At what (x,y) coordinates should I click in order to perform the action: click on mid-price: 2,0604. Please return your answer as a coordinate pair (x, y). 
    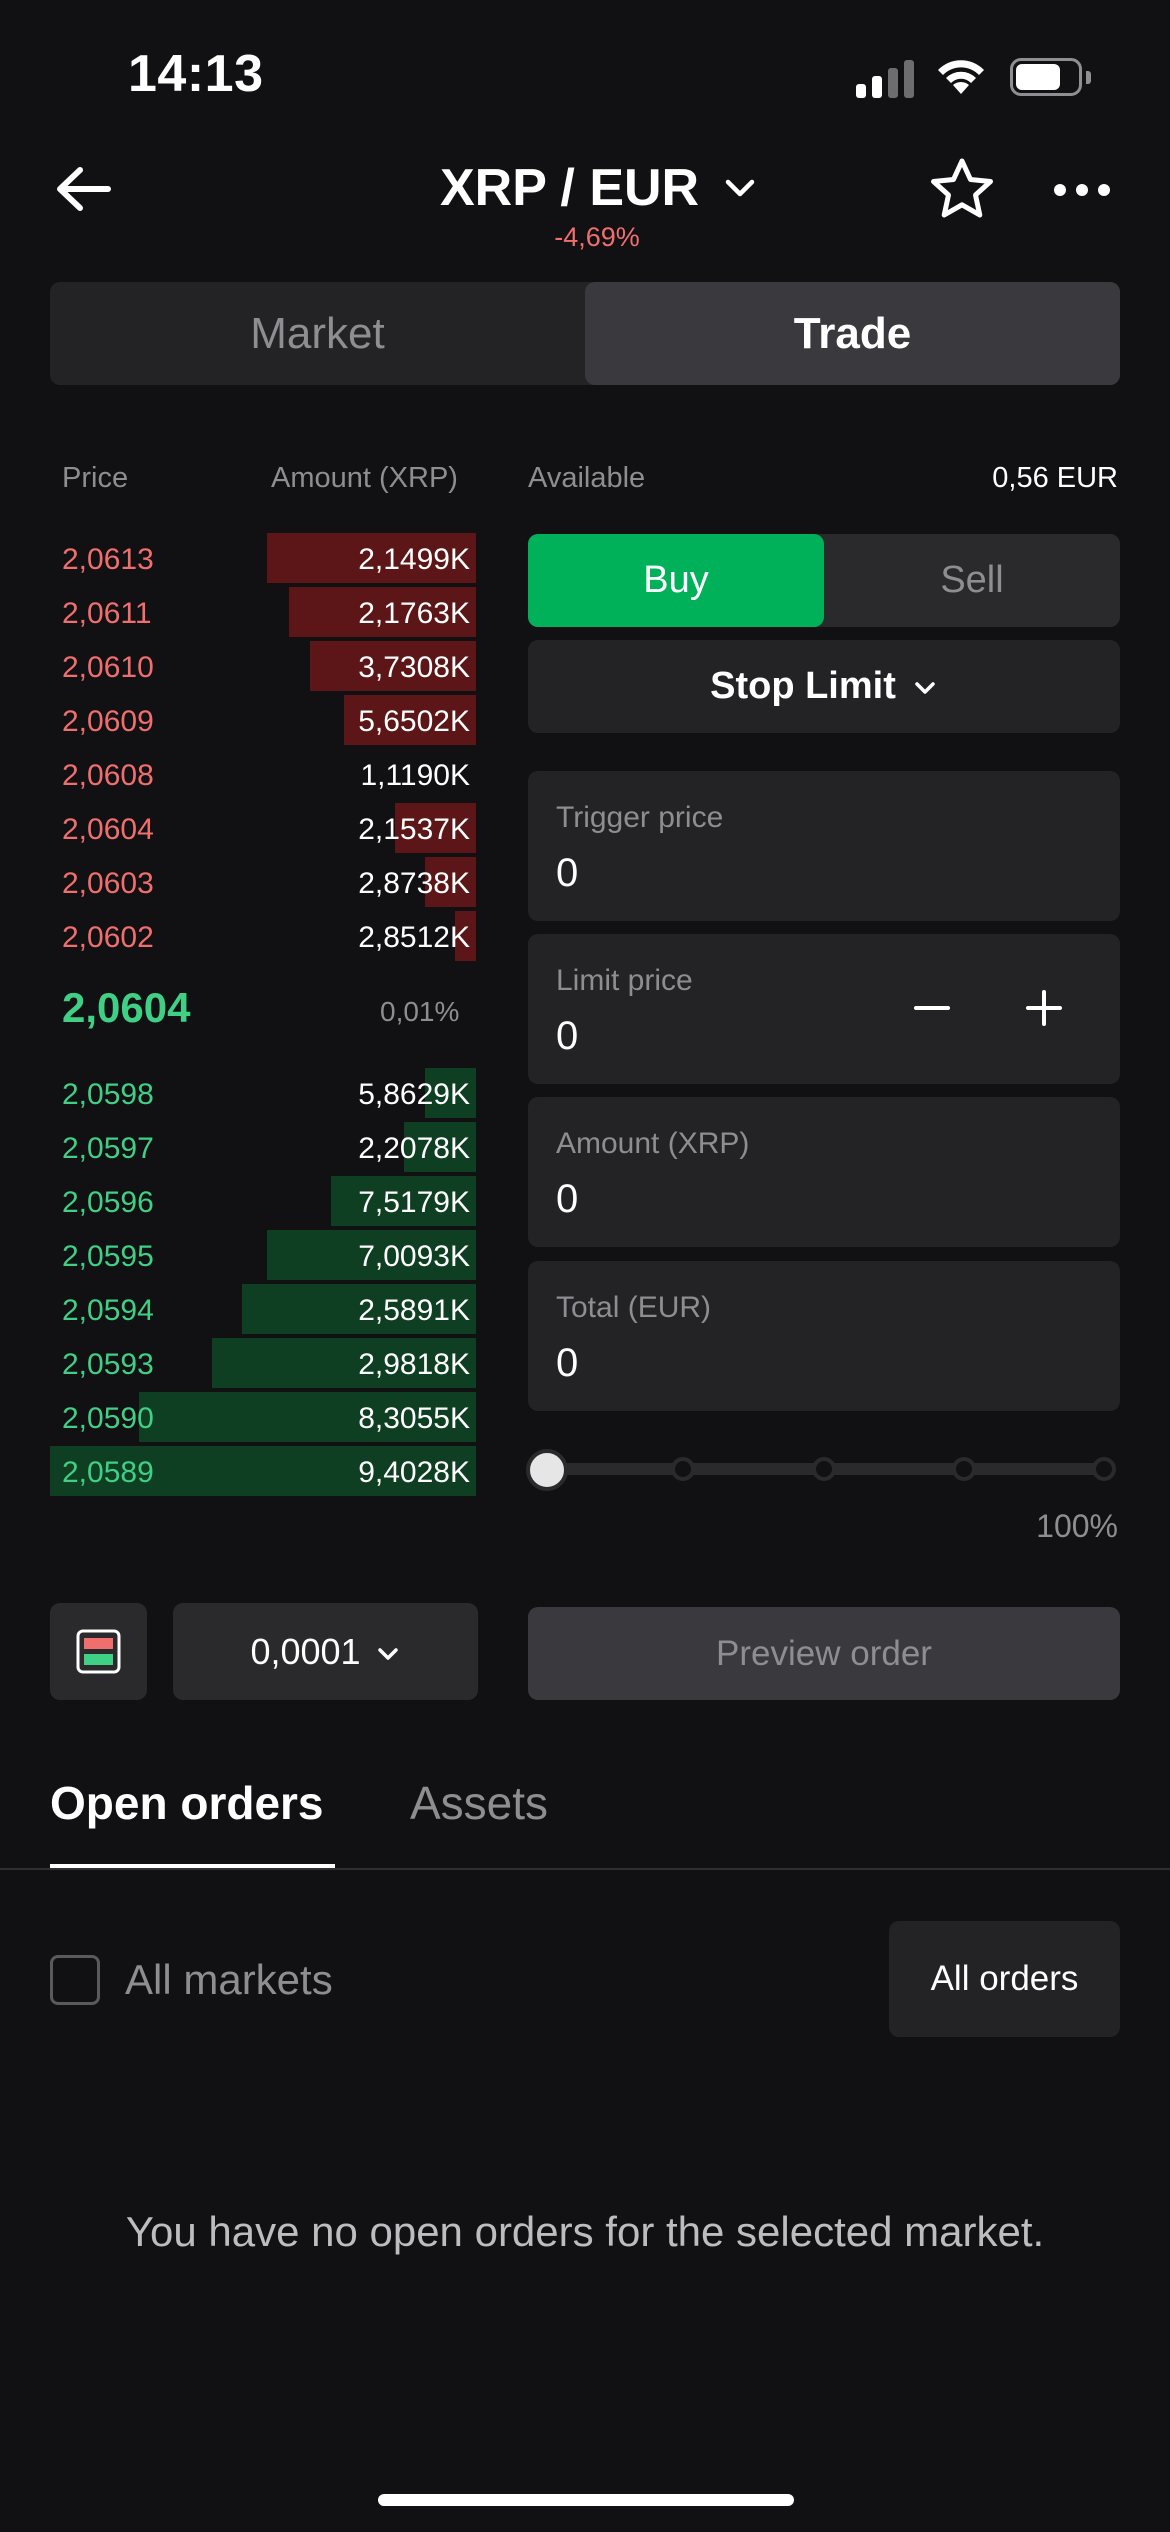
    Looking at the image, I should click on (126, 1007).